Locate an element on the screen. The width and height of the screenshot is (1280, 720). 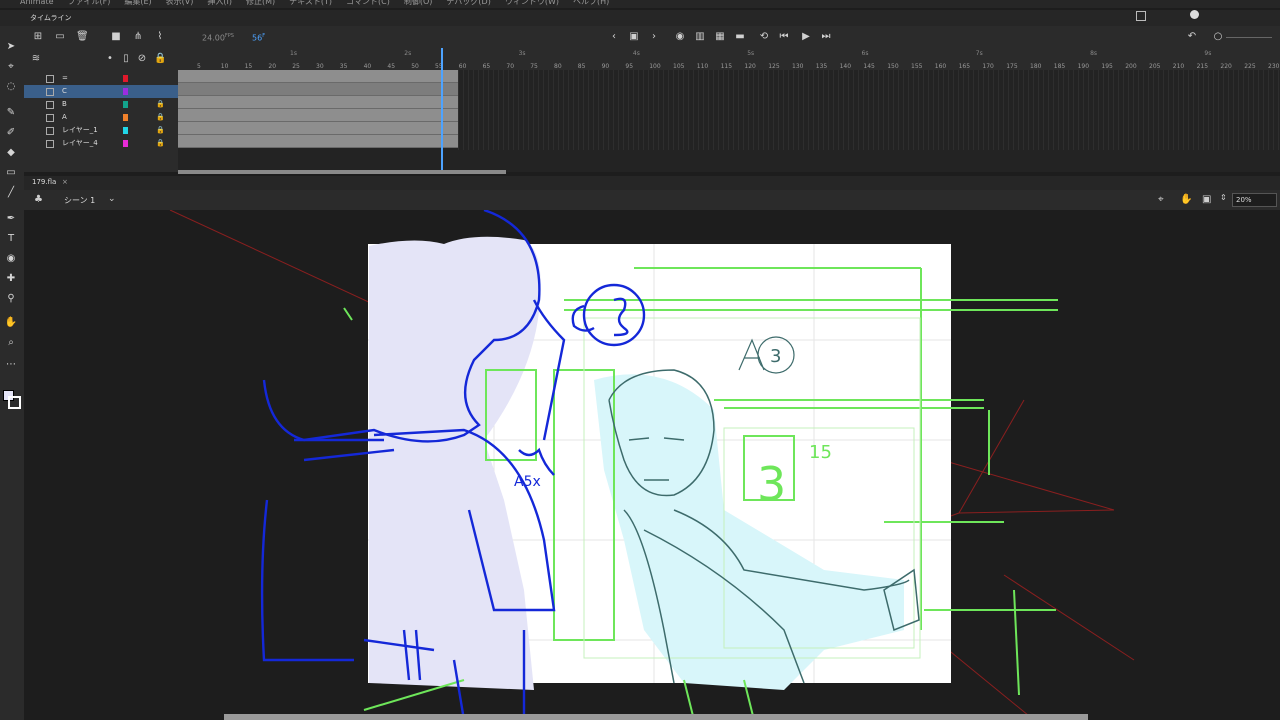
menu-item: 制御(O) is located at coordinates (418, 3).